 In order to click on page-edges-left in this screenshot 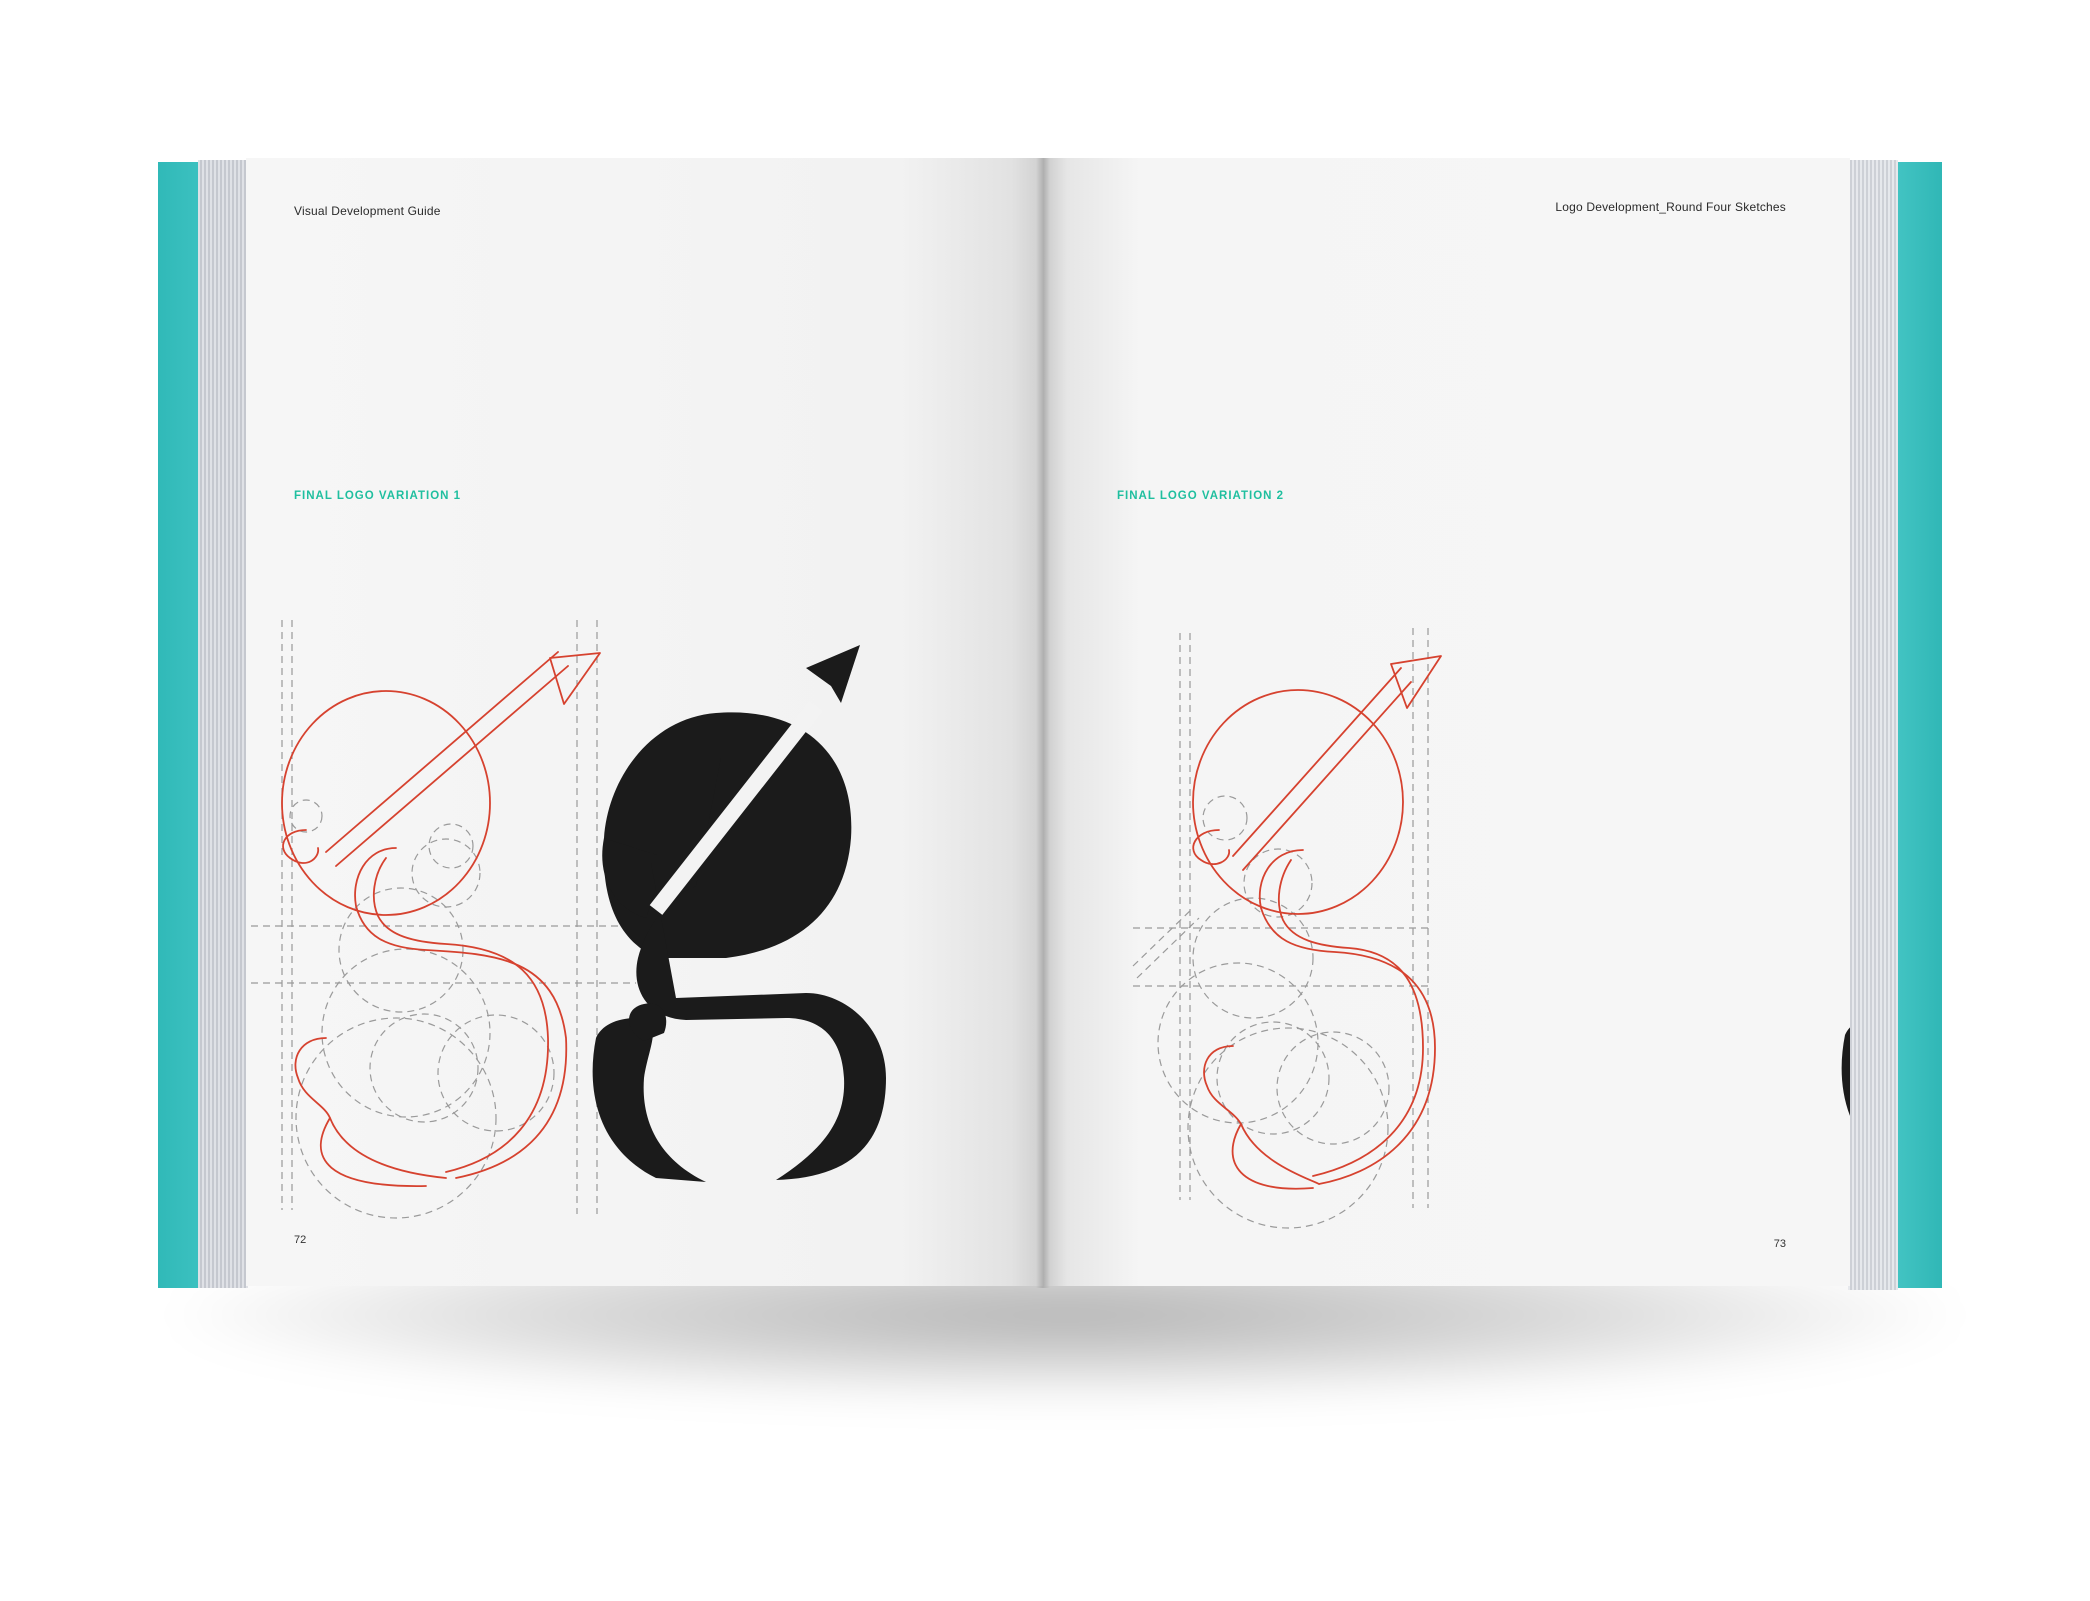, I will do `click(223, 724)`.